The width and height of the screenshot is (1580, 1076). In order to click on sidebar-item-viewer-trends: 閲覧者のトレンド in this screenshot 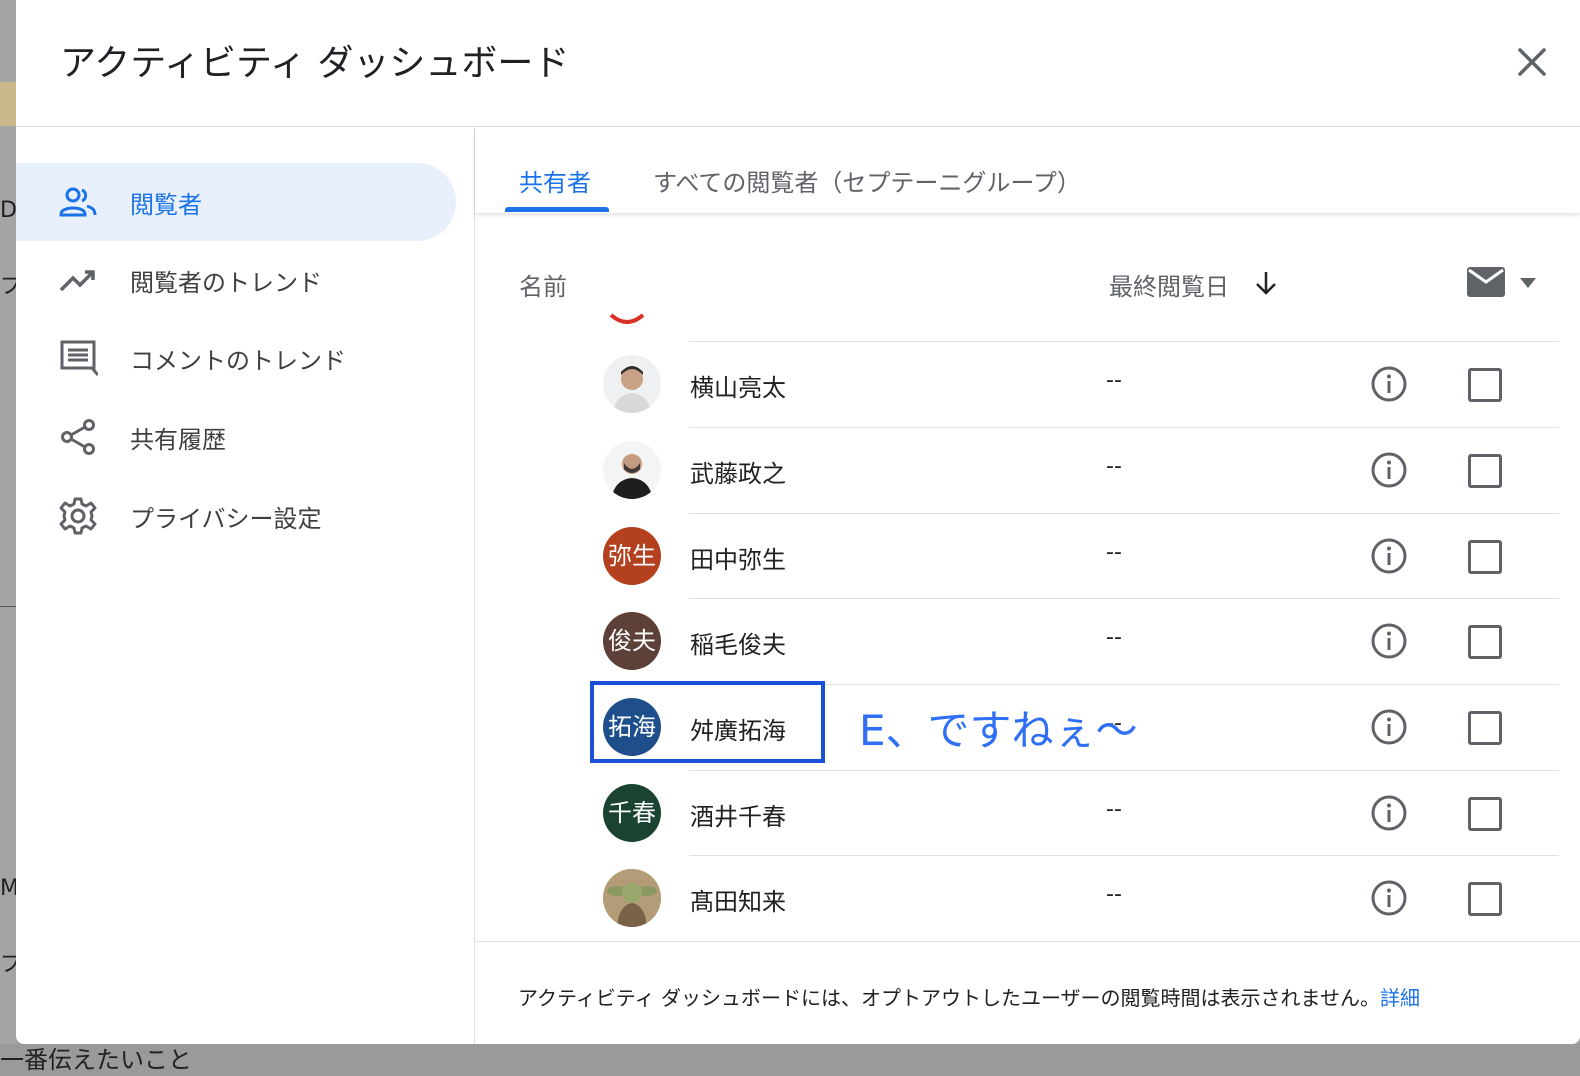, I will do `click(236, 280)`.